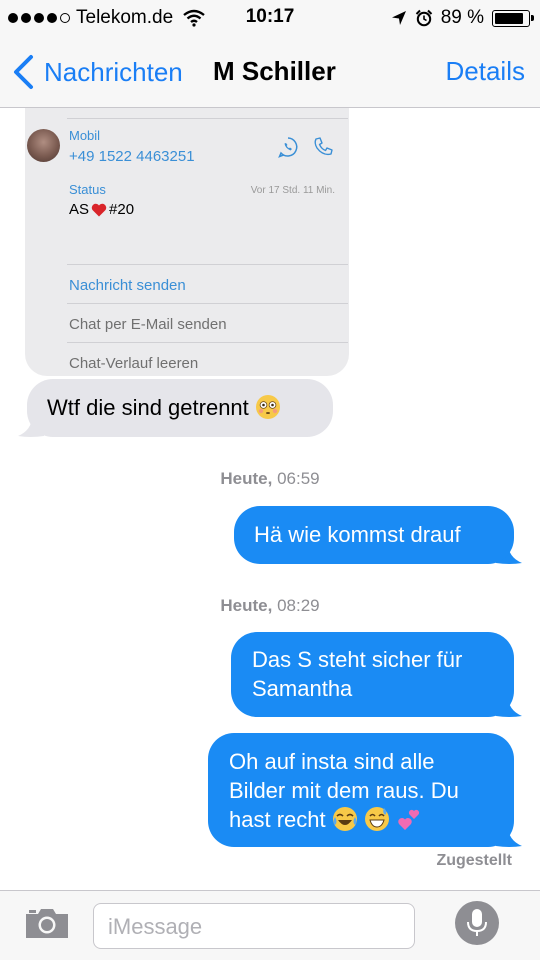 The image size is (540, 960). I want to click on conversation-title: M Schiller, so click(274, 71).